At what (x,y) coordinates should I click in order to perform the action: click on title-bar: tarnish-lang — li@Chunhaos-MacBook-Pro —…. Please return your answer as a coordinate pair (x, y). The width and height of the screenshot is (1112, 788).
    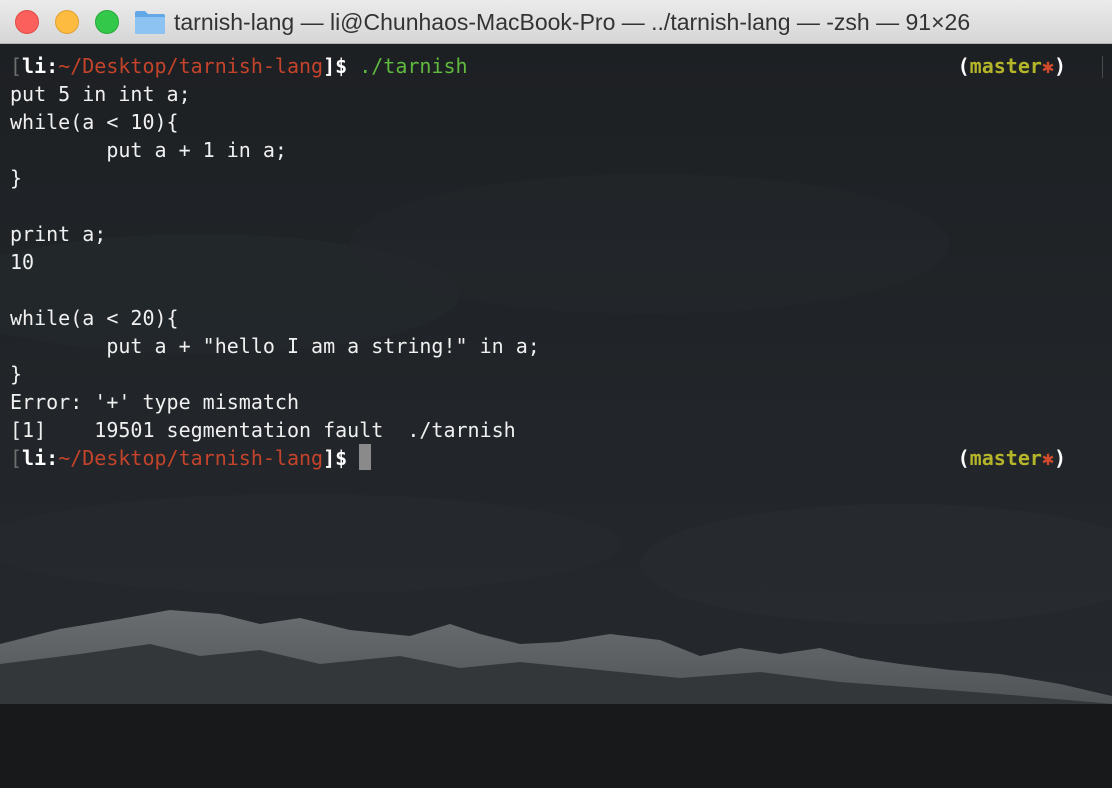
    Looking at the image, I should click on (556, 22).